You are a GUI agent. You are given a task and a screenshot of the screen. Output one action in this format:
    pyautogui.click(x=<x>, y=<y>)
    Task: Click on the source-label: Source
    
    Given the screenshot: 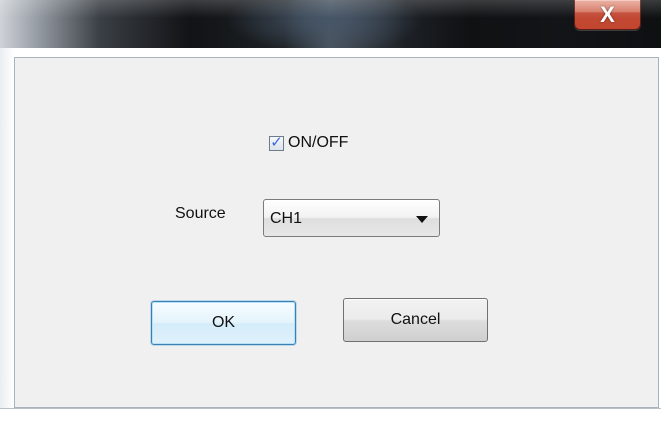 What is the action you would take?
    pyautogui.click(x=200, y=213)
    